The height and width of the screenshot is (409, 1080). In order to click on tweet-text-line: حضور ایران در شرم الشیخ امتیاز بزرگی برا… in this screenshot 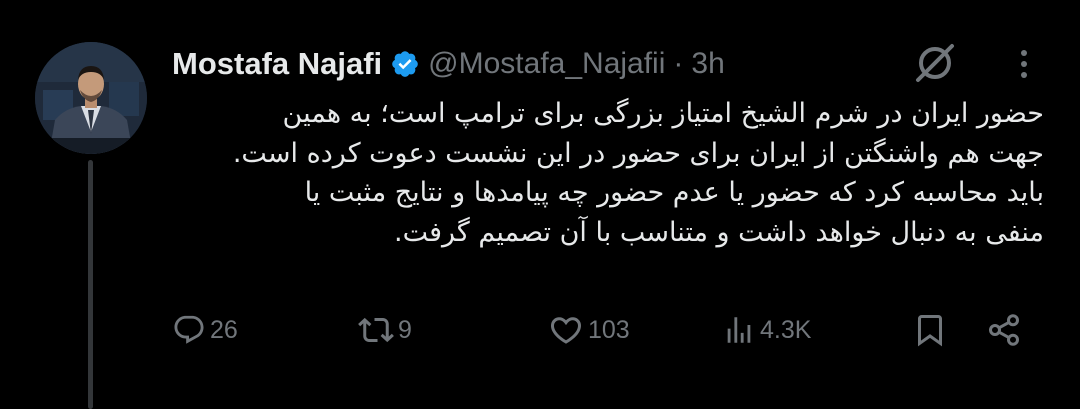, I will do `click(663, 113)`.